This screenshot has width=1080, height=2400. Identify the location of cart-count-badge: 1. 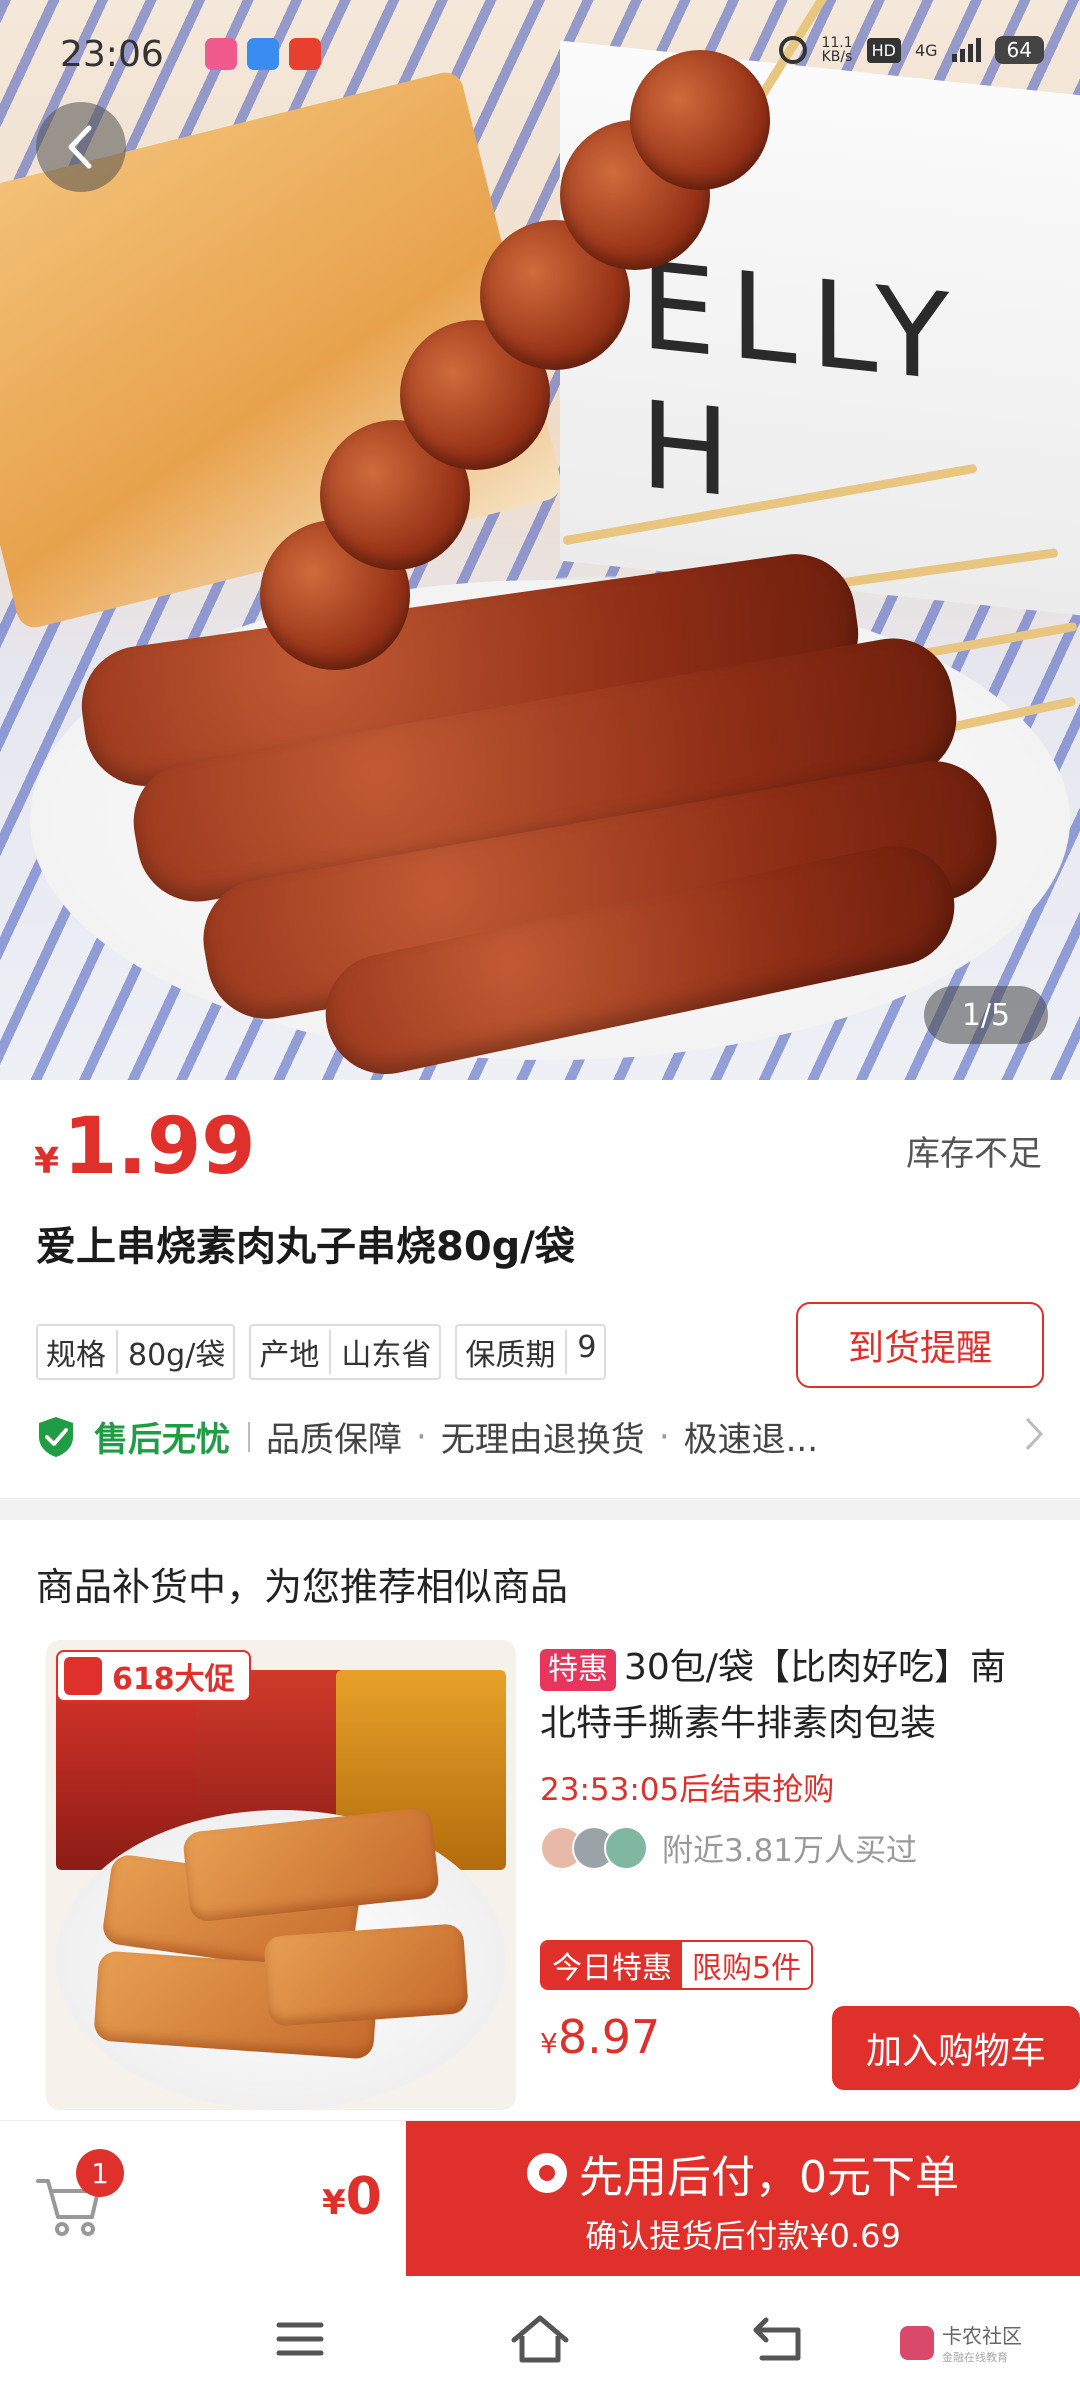
(100, 2173).